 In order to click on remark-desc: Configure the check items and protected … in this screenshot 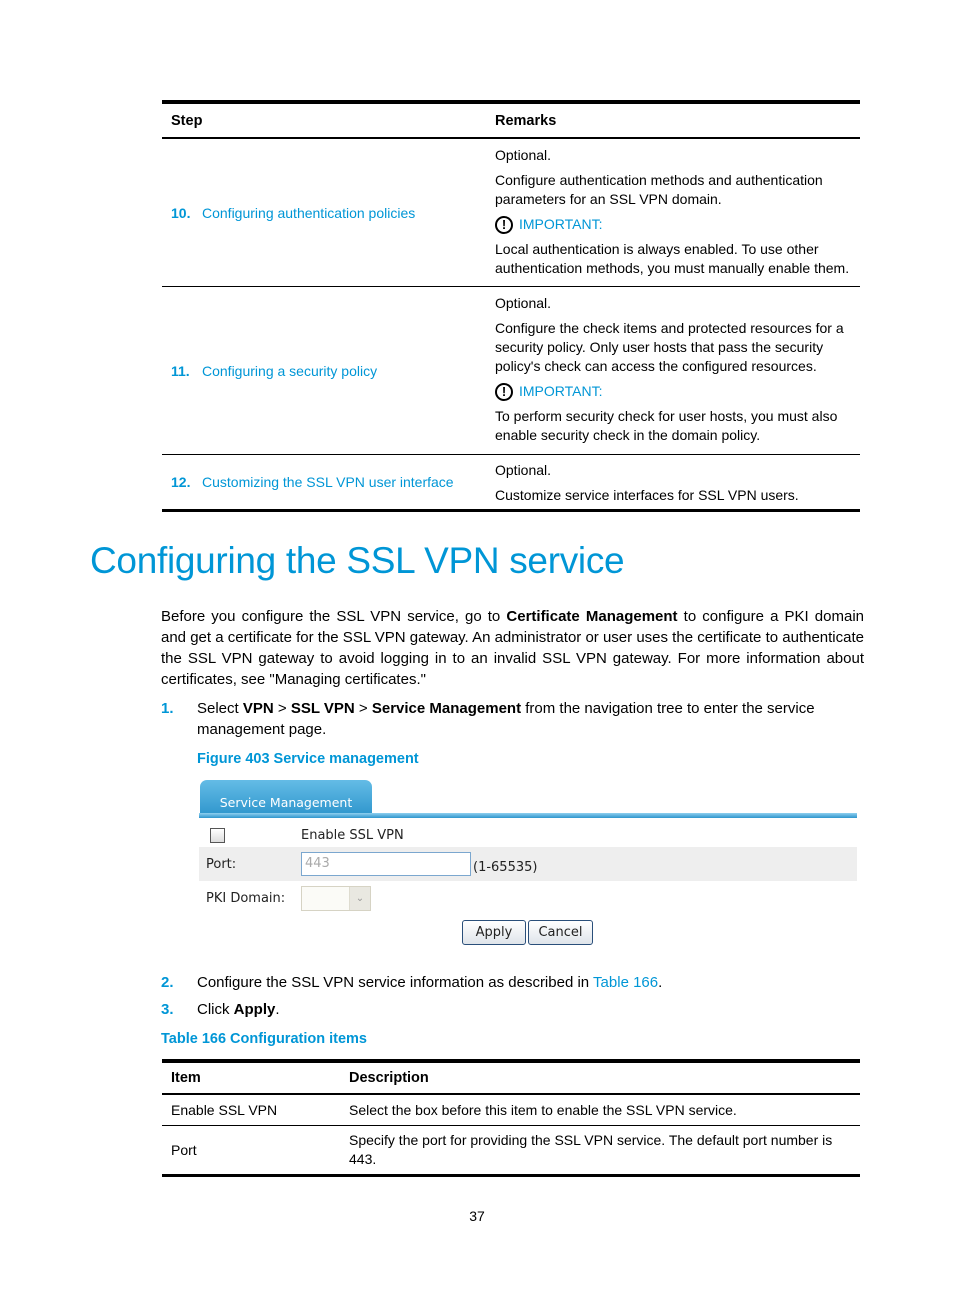, I will do `click(669, 347)`.